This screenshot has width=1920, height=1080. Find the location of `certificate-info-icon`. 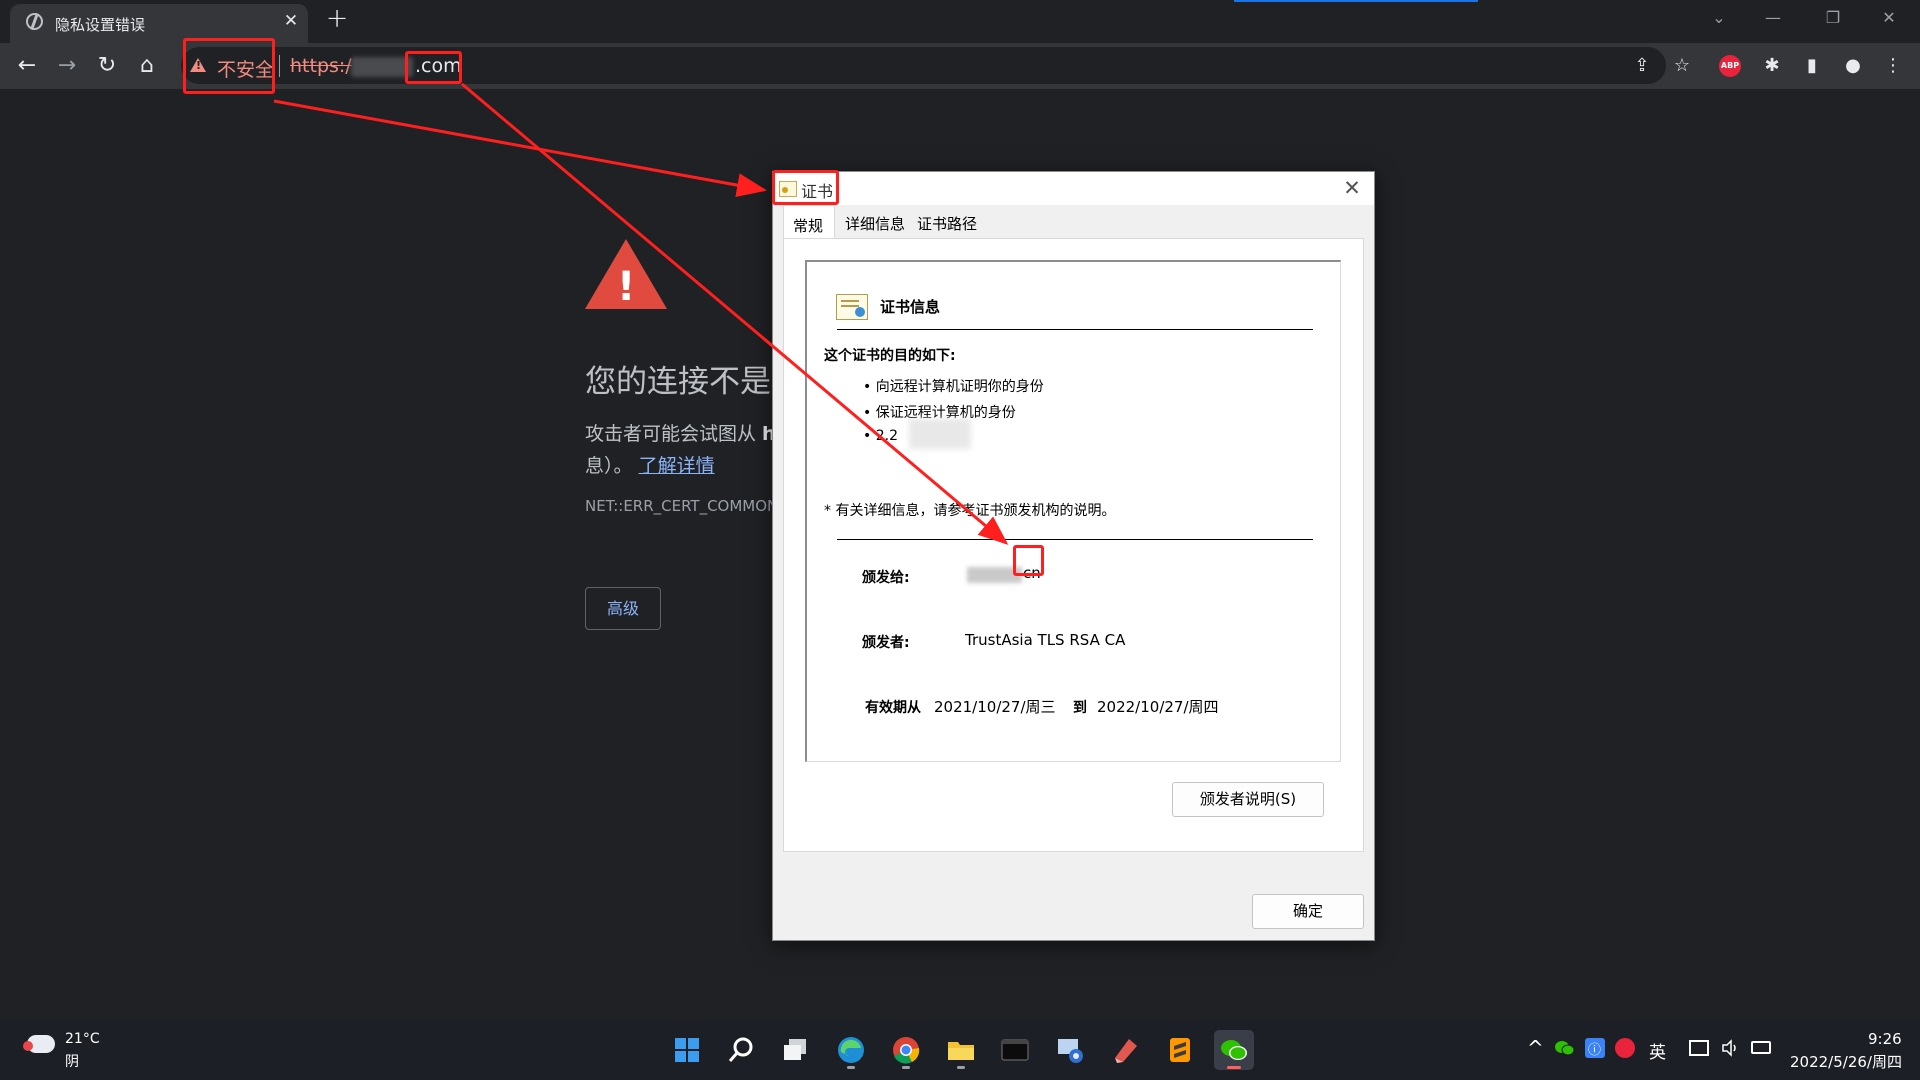

certificate-info-icon is located at coordinates (852, 307).